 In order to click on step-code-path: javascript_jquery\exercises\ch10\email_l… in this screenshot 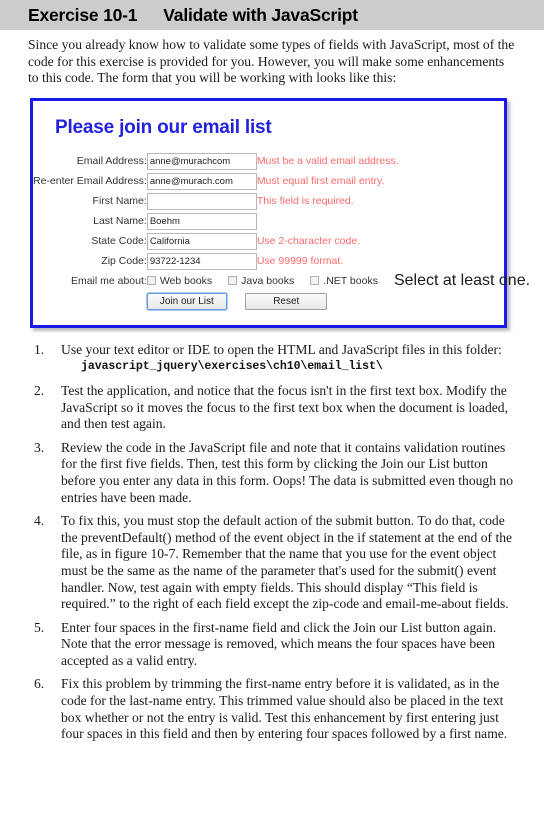, I will do `click(232, 367)`.